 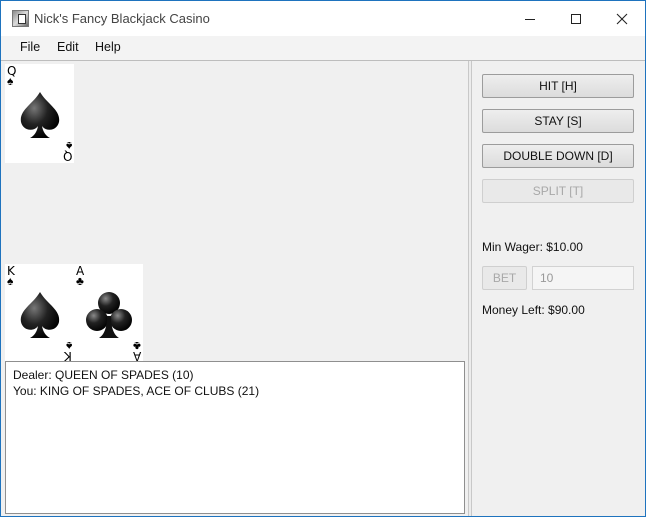 What do you see at coordinates (558, 86) in the screenshot?
I see `hit-button: HIT [H]` at bounding box center [558, 86].